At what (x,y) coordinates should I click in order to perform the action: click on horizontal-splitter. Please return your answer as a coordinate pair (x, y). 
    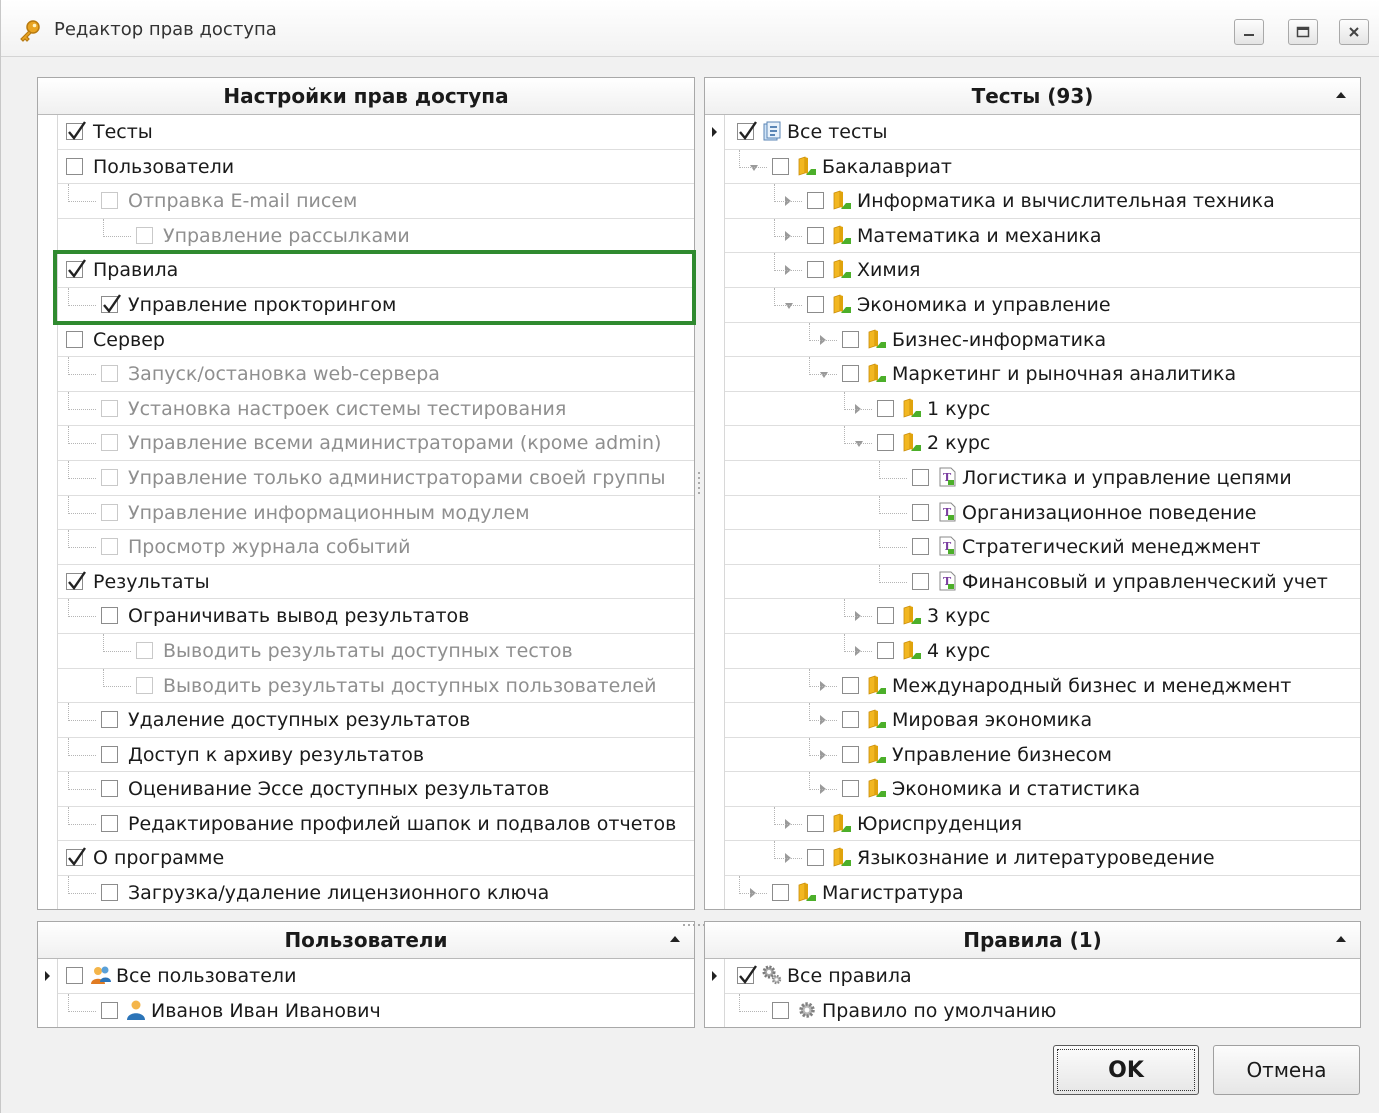
    Looking at the image, I should click on (696, 918).